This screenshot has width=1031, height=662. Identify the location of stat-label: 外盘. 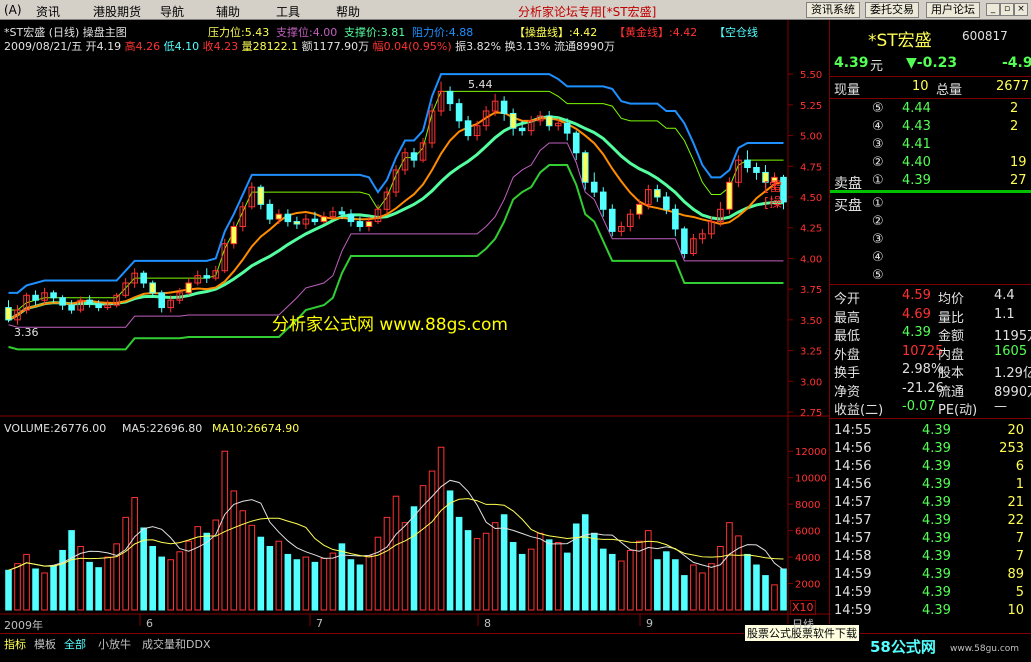
(847, 355).